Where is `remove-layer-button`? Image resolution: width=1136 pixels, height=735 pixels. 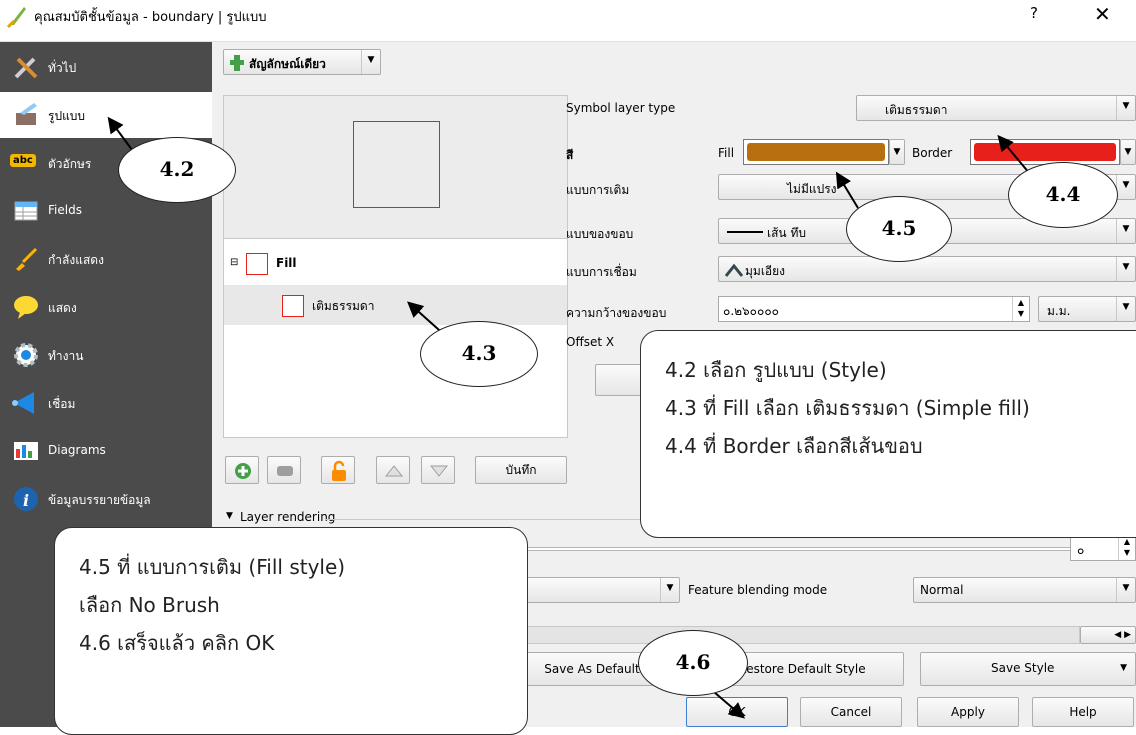
remove-layer-button is located at coordinates (284, 470).